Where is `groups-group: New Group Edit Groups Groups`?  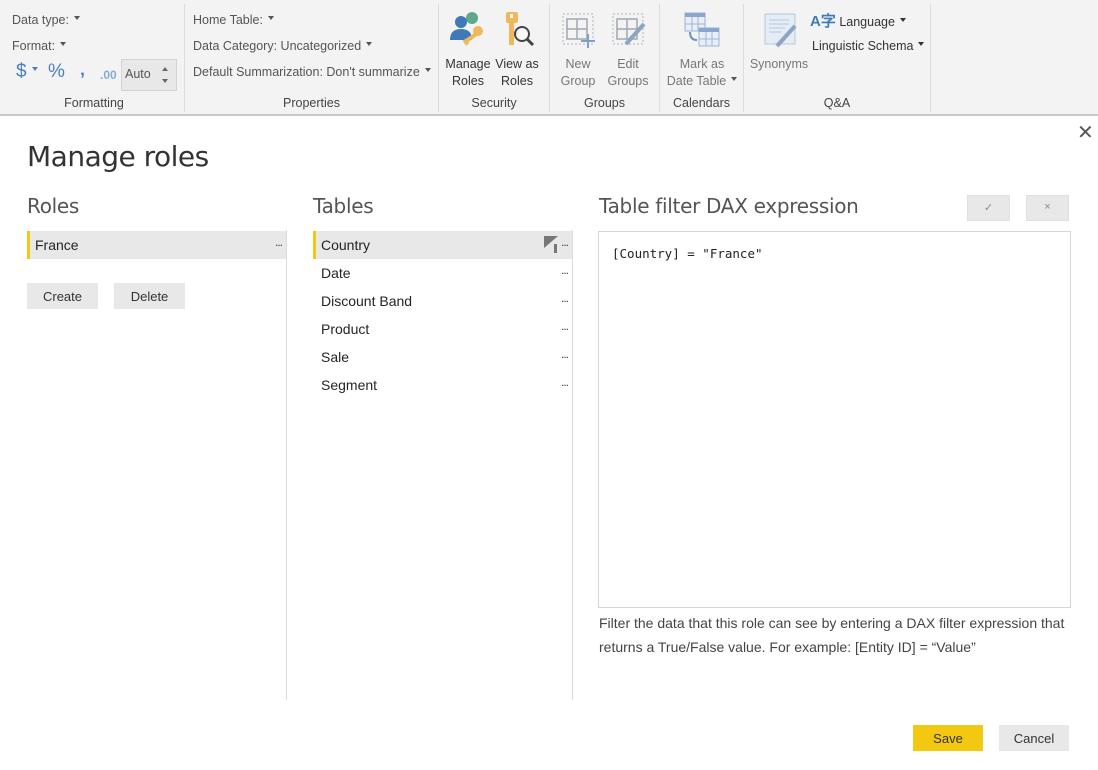 groups-group: New Group Edit Groups Groups is located at coordinates (605, 58).